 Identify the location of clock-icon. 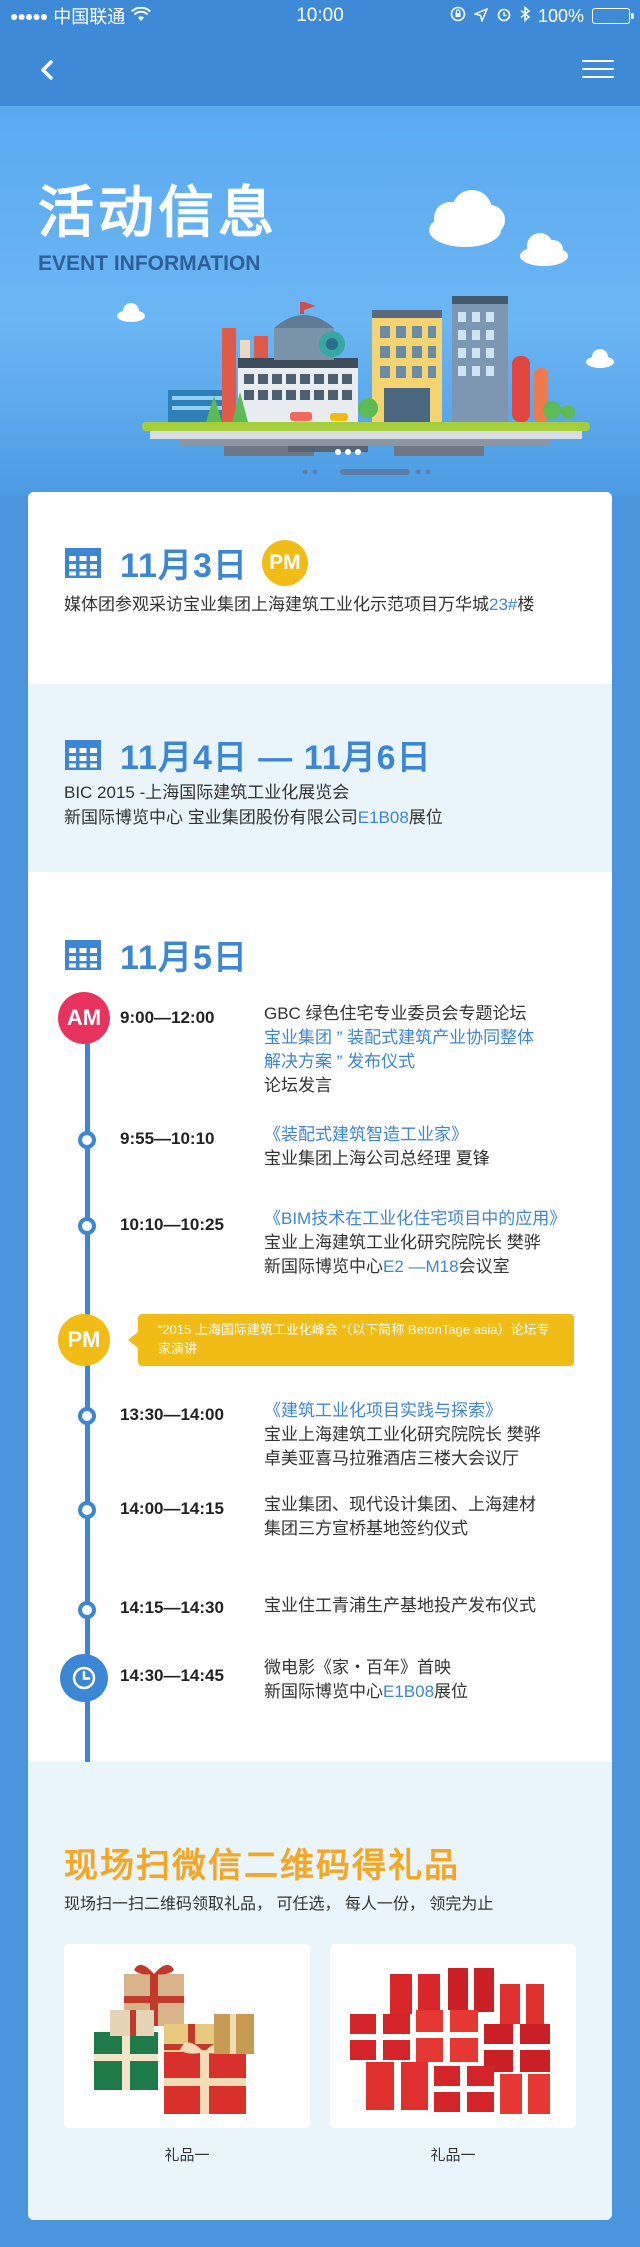
(84, 1678).